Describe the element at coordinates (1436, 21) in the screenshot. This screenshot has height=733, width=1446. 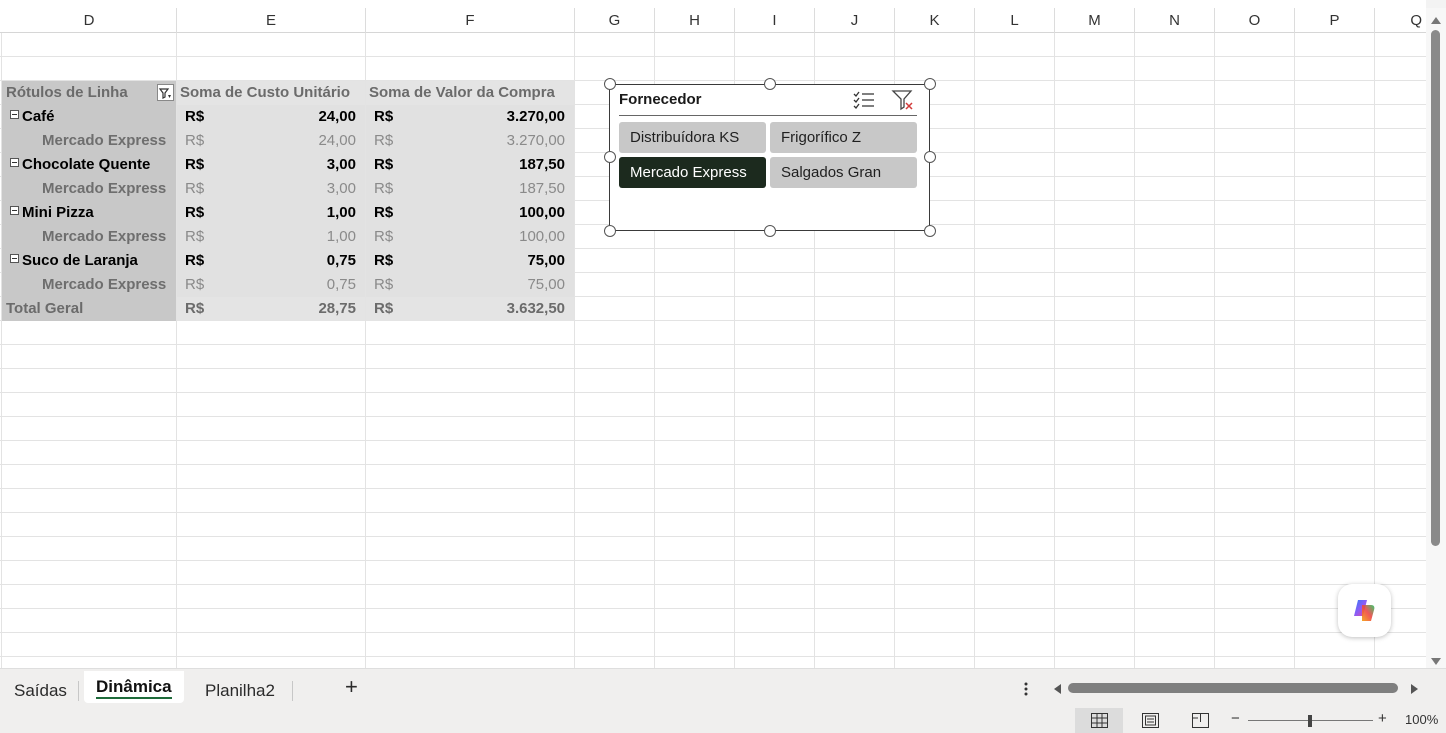
I see `scroll-up-icon` at that location.